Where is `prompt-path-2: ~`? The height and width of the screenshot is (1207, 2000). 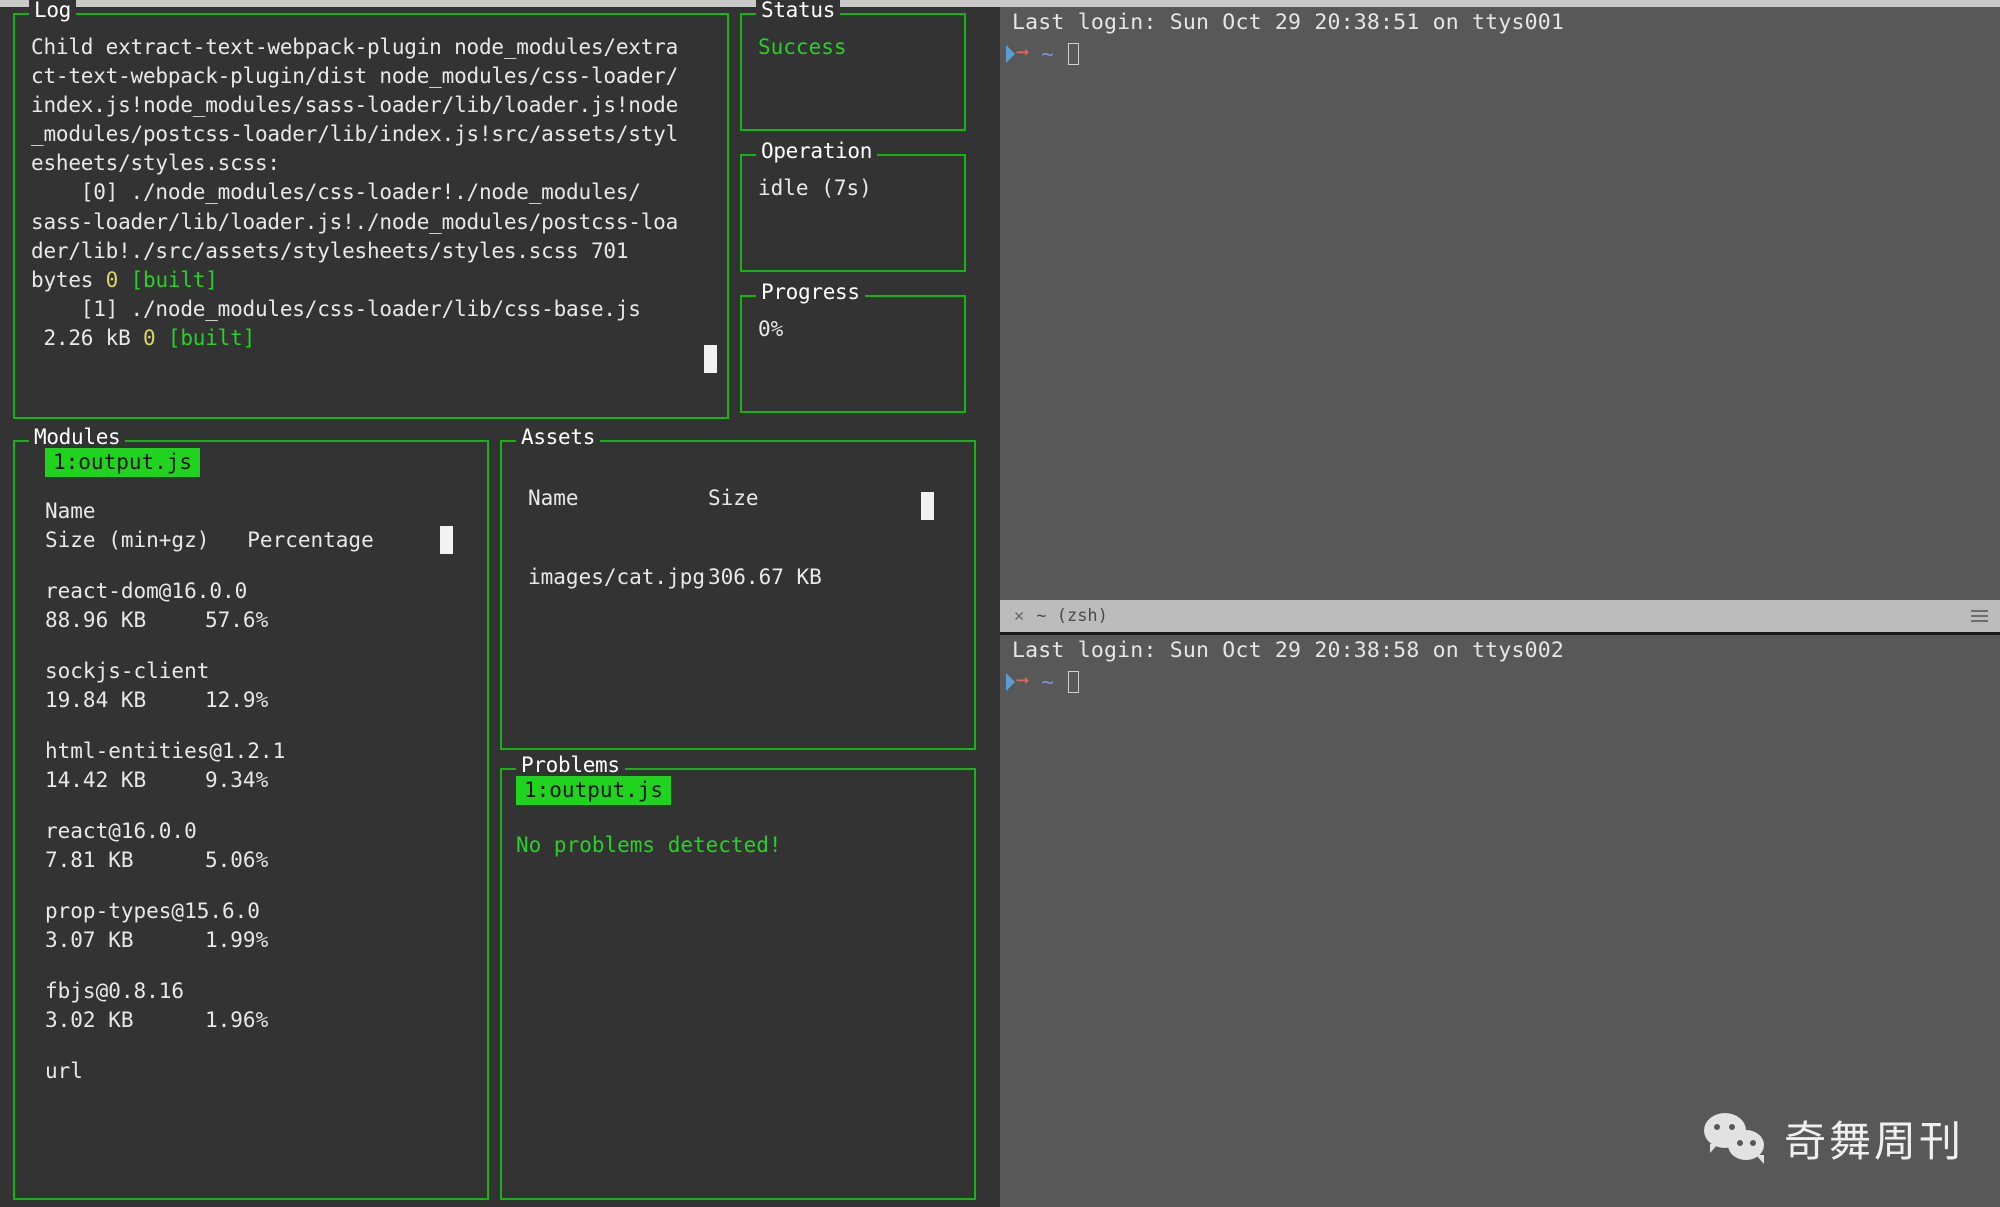 prompt-path-2: ~ is located at coordinates (1047, 681).